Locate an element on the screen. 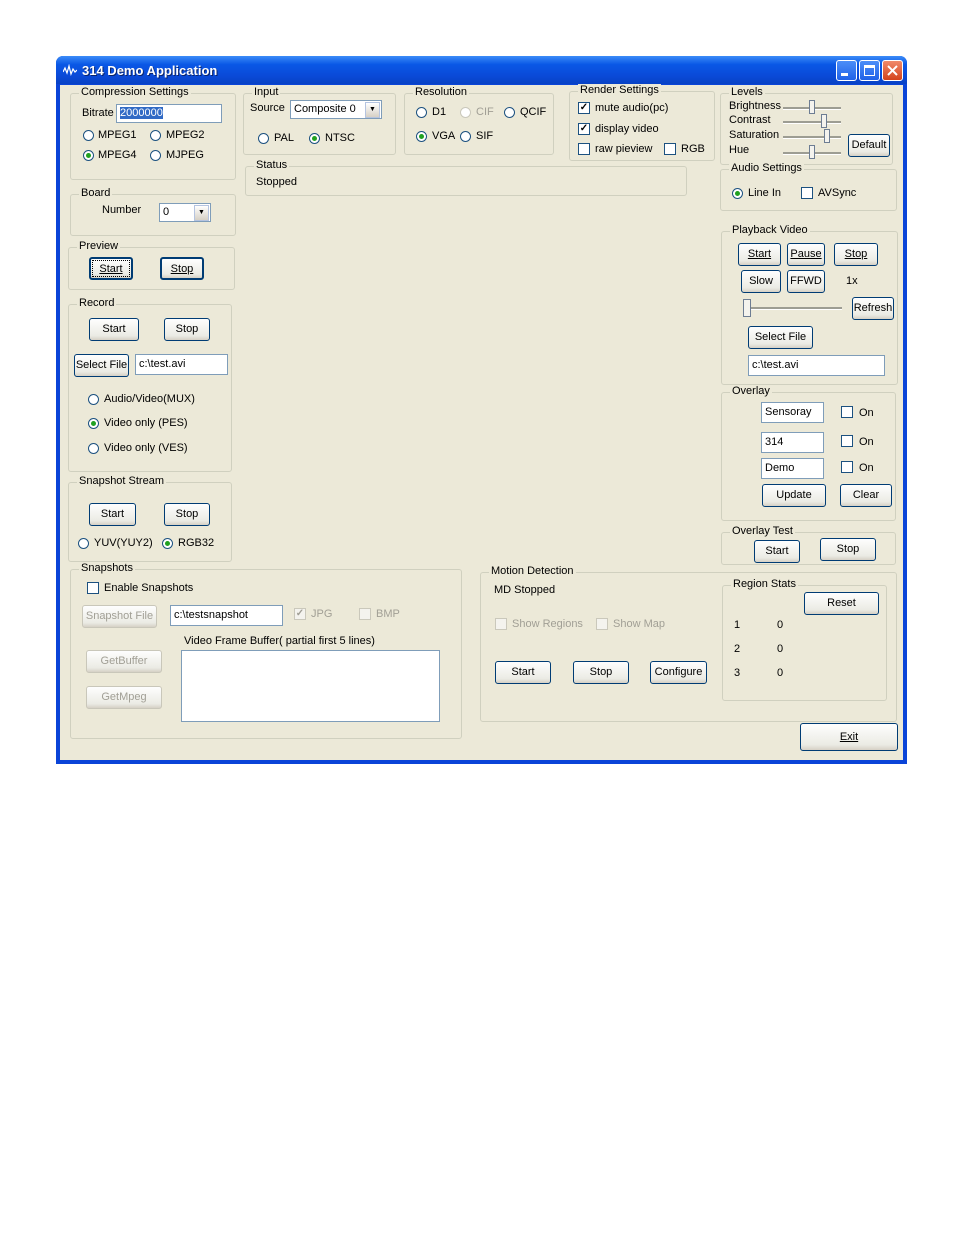 The height and width of the screenshot is (1235, 954). line-in-label: Line In is located at coordinates (765, 193).